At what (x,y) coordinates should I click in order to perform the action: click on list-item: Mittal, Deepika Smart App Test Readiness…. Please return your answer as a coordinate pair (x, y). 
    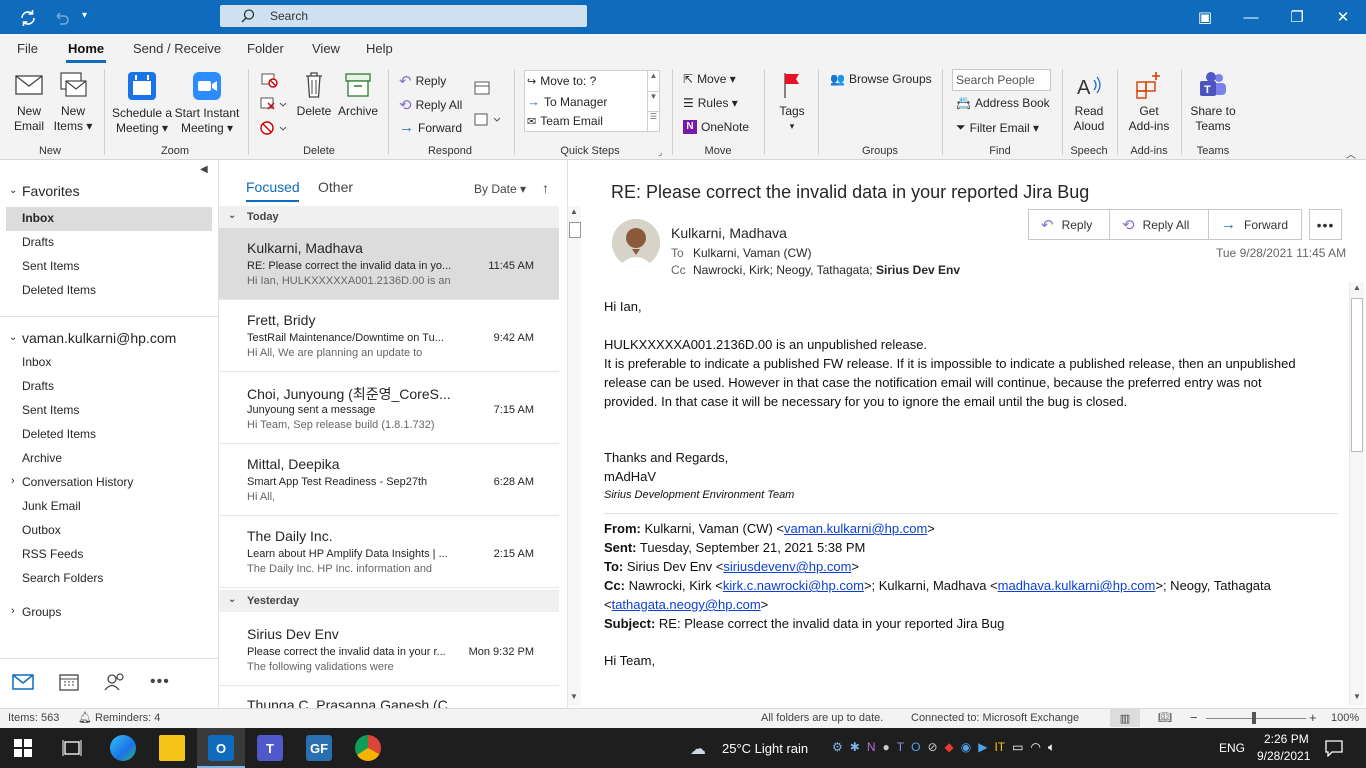
    Looking at the image, I should click on (389, 480).